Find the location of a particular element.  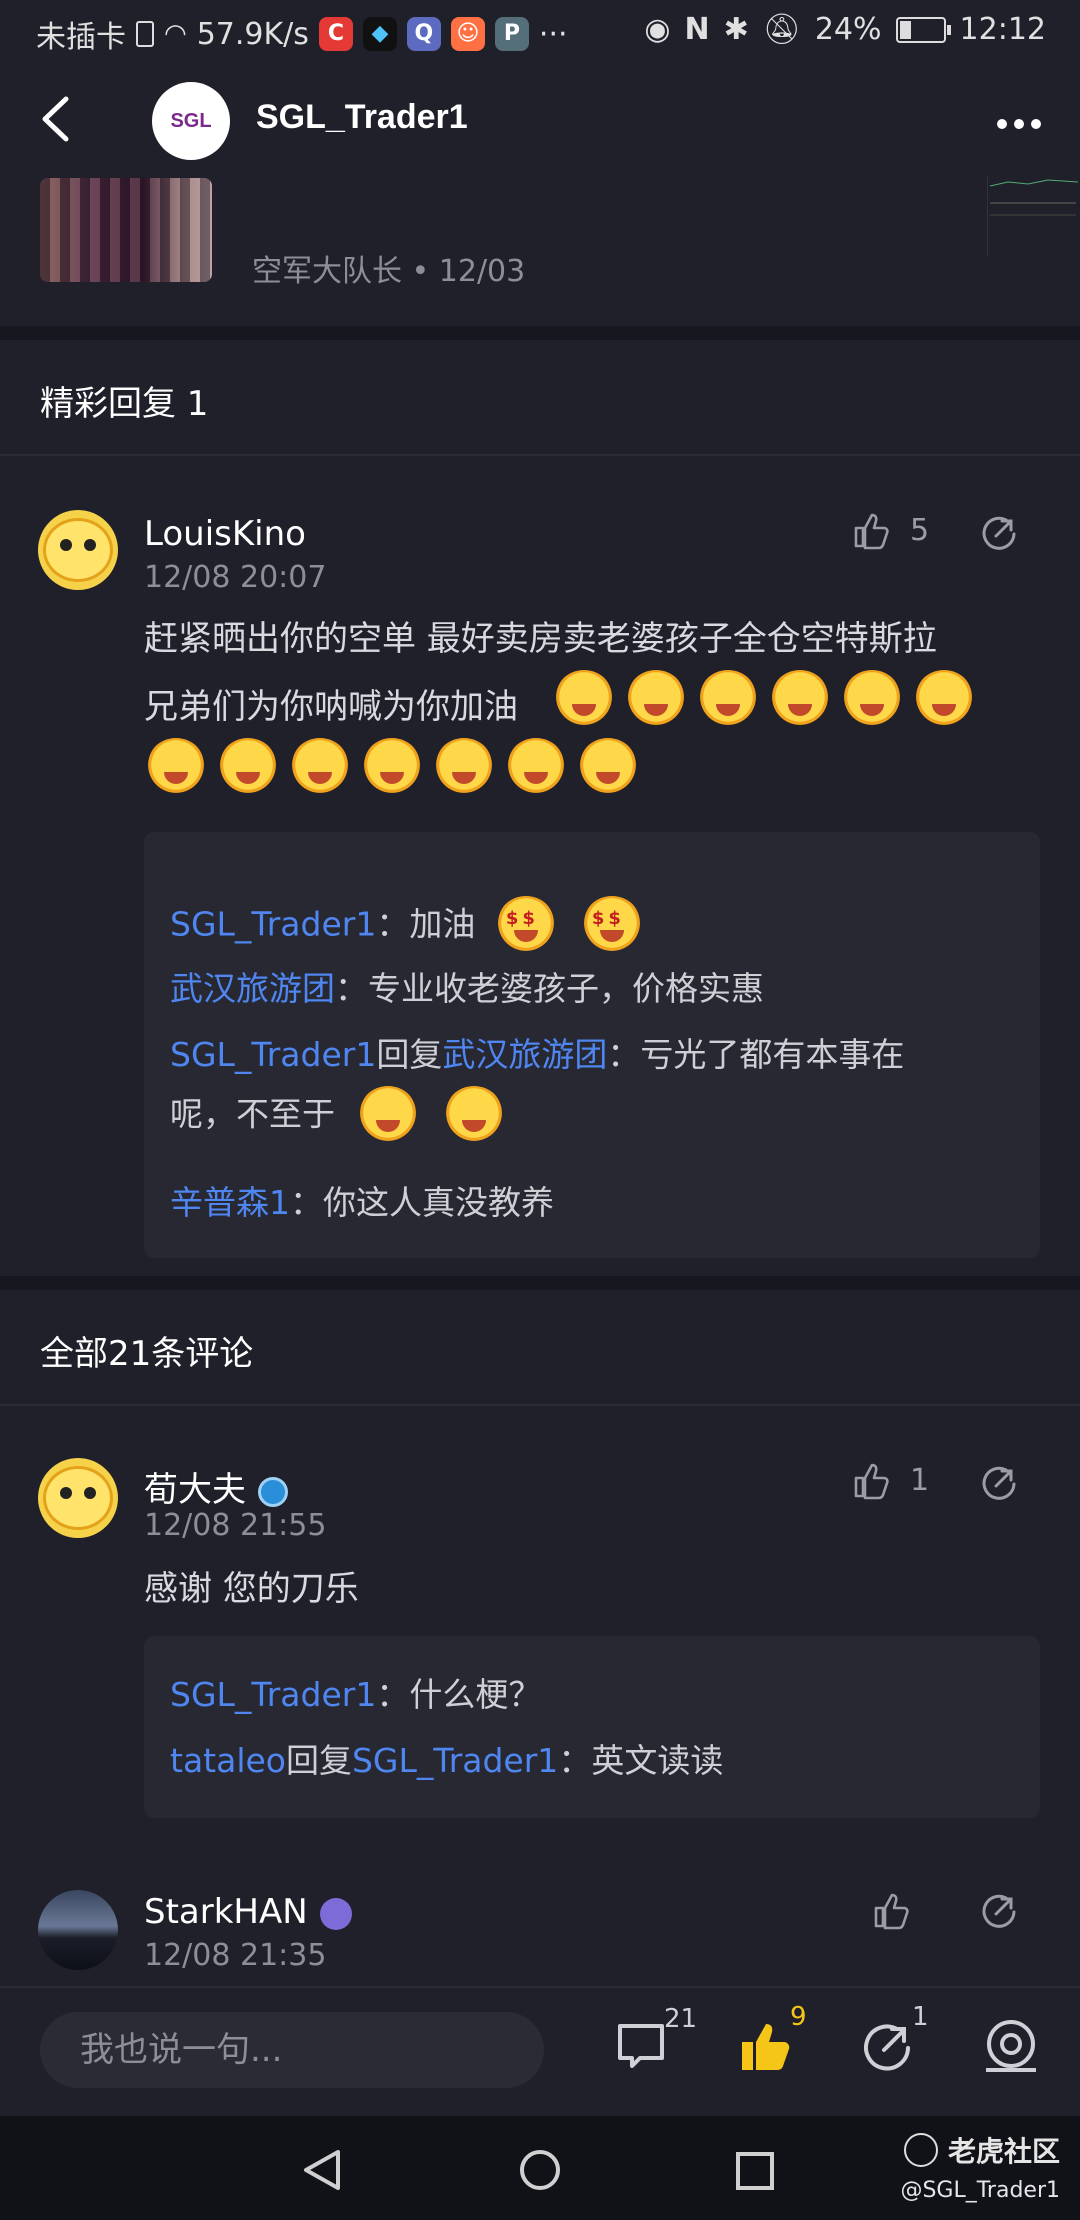

reply-target: 武汉旅游团 is located at coordinates (524, 1054).